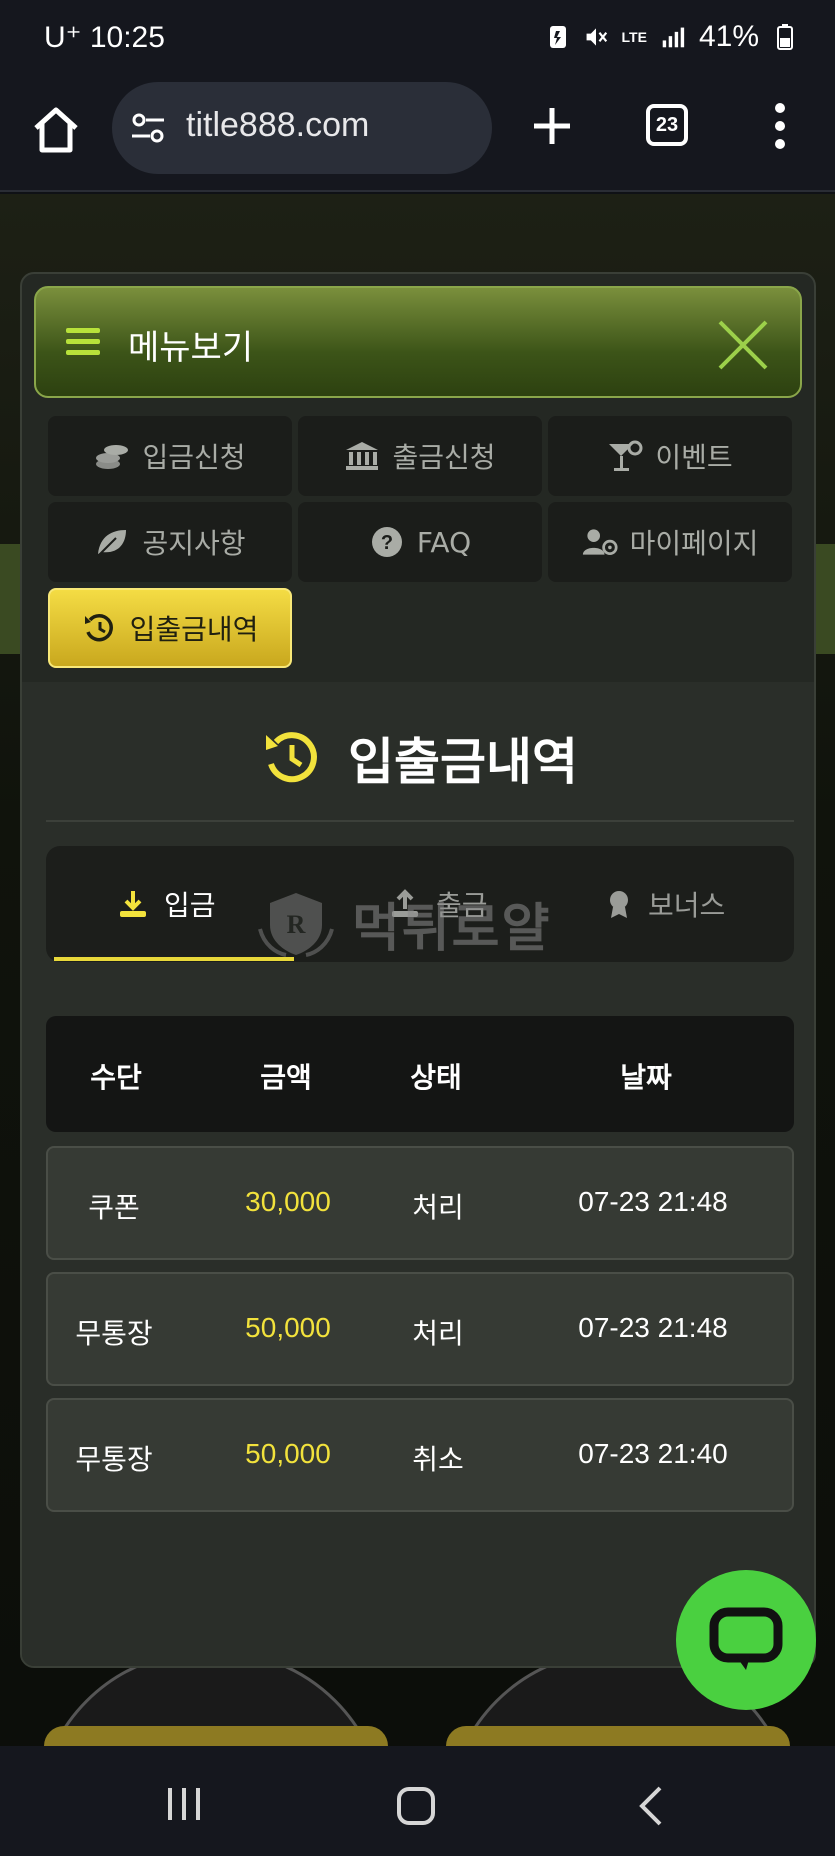 Image resolution: width=835 pixels, height=1856 pixels. I want to click on modal-title: 메뉴보기, so click(191, 348).